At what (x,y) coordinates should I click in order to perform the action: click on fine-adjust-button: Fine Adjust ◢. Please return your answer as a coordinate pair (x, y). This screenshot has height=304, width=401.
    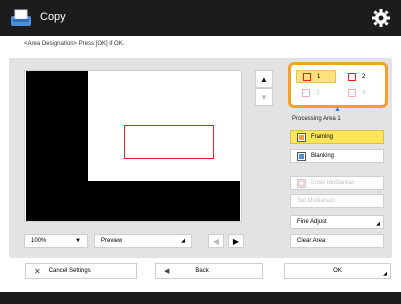
    Looking at the image, I should click on (337, 222).